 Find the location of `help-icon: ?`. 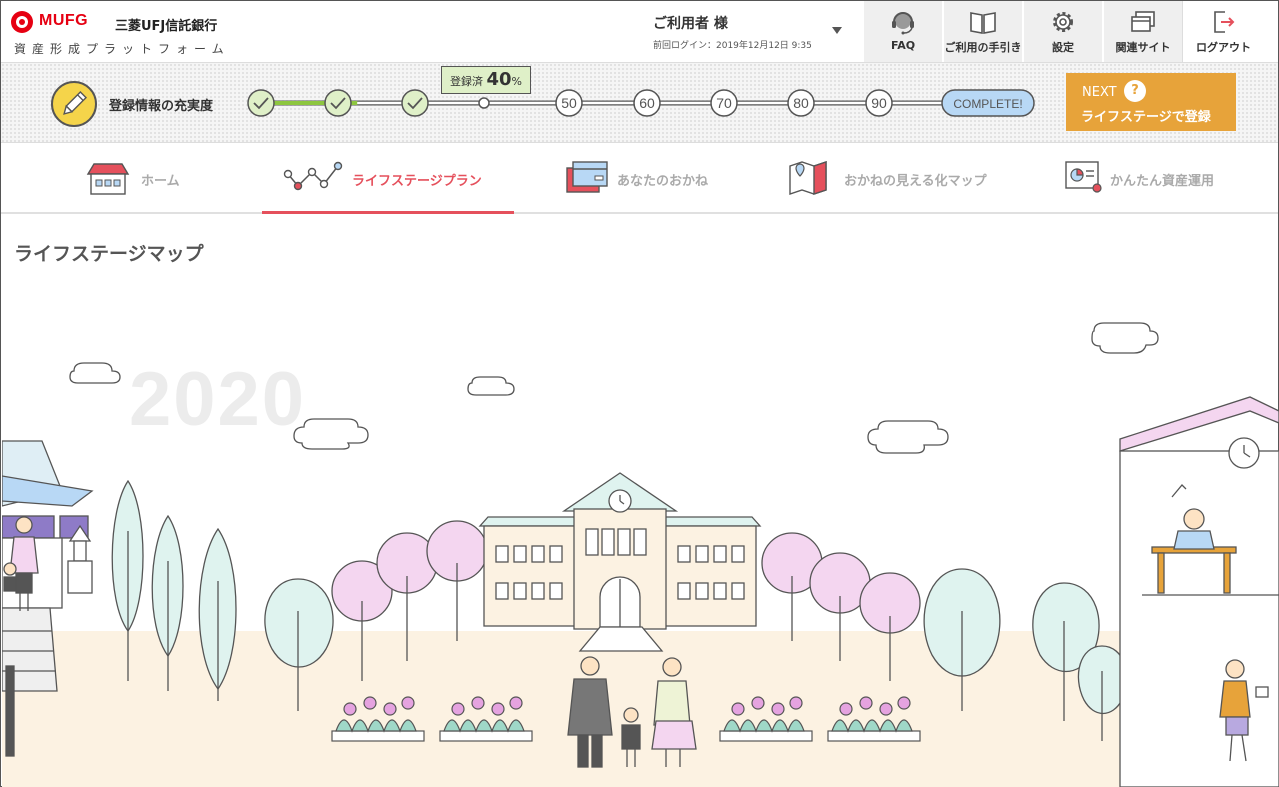

help-icon: ? is located at coordinates (1135, 91).